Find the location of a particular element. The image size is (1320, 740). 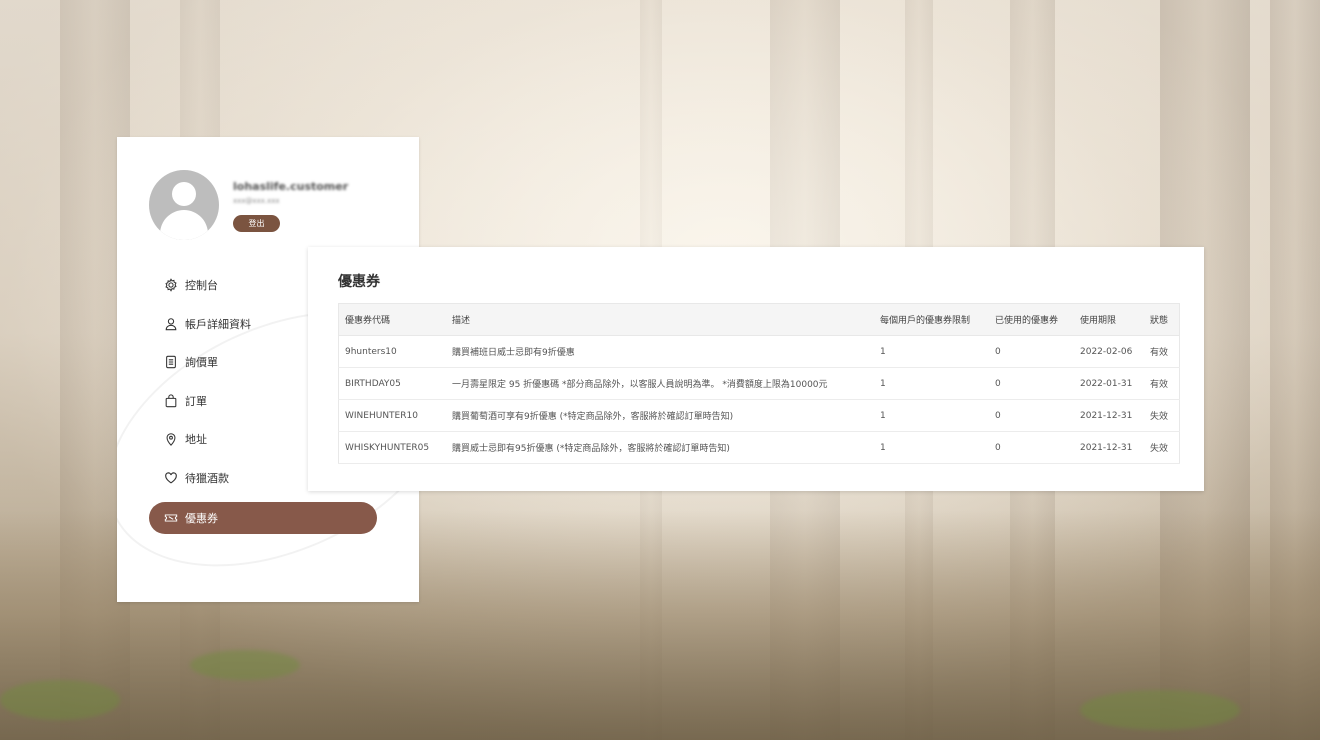

gear-icon is located at coordinates (171, 285).